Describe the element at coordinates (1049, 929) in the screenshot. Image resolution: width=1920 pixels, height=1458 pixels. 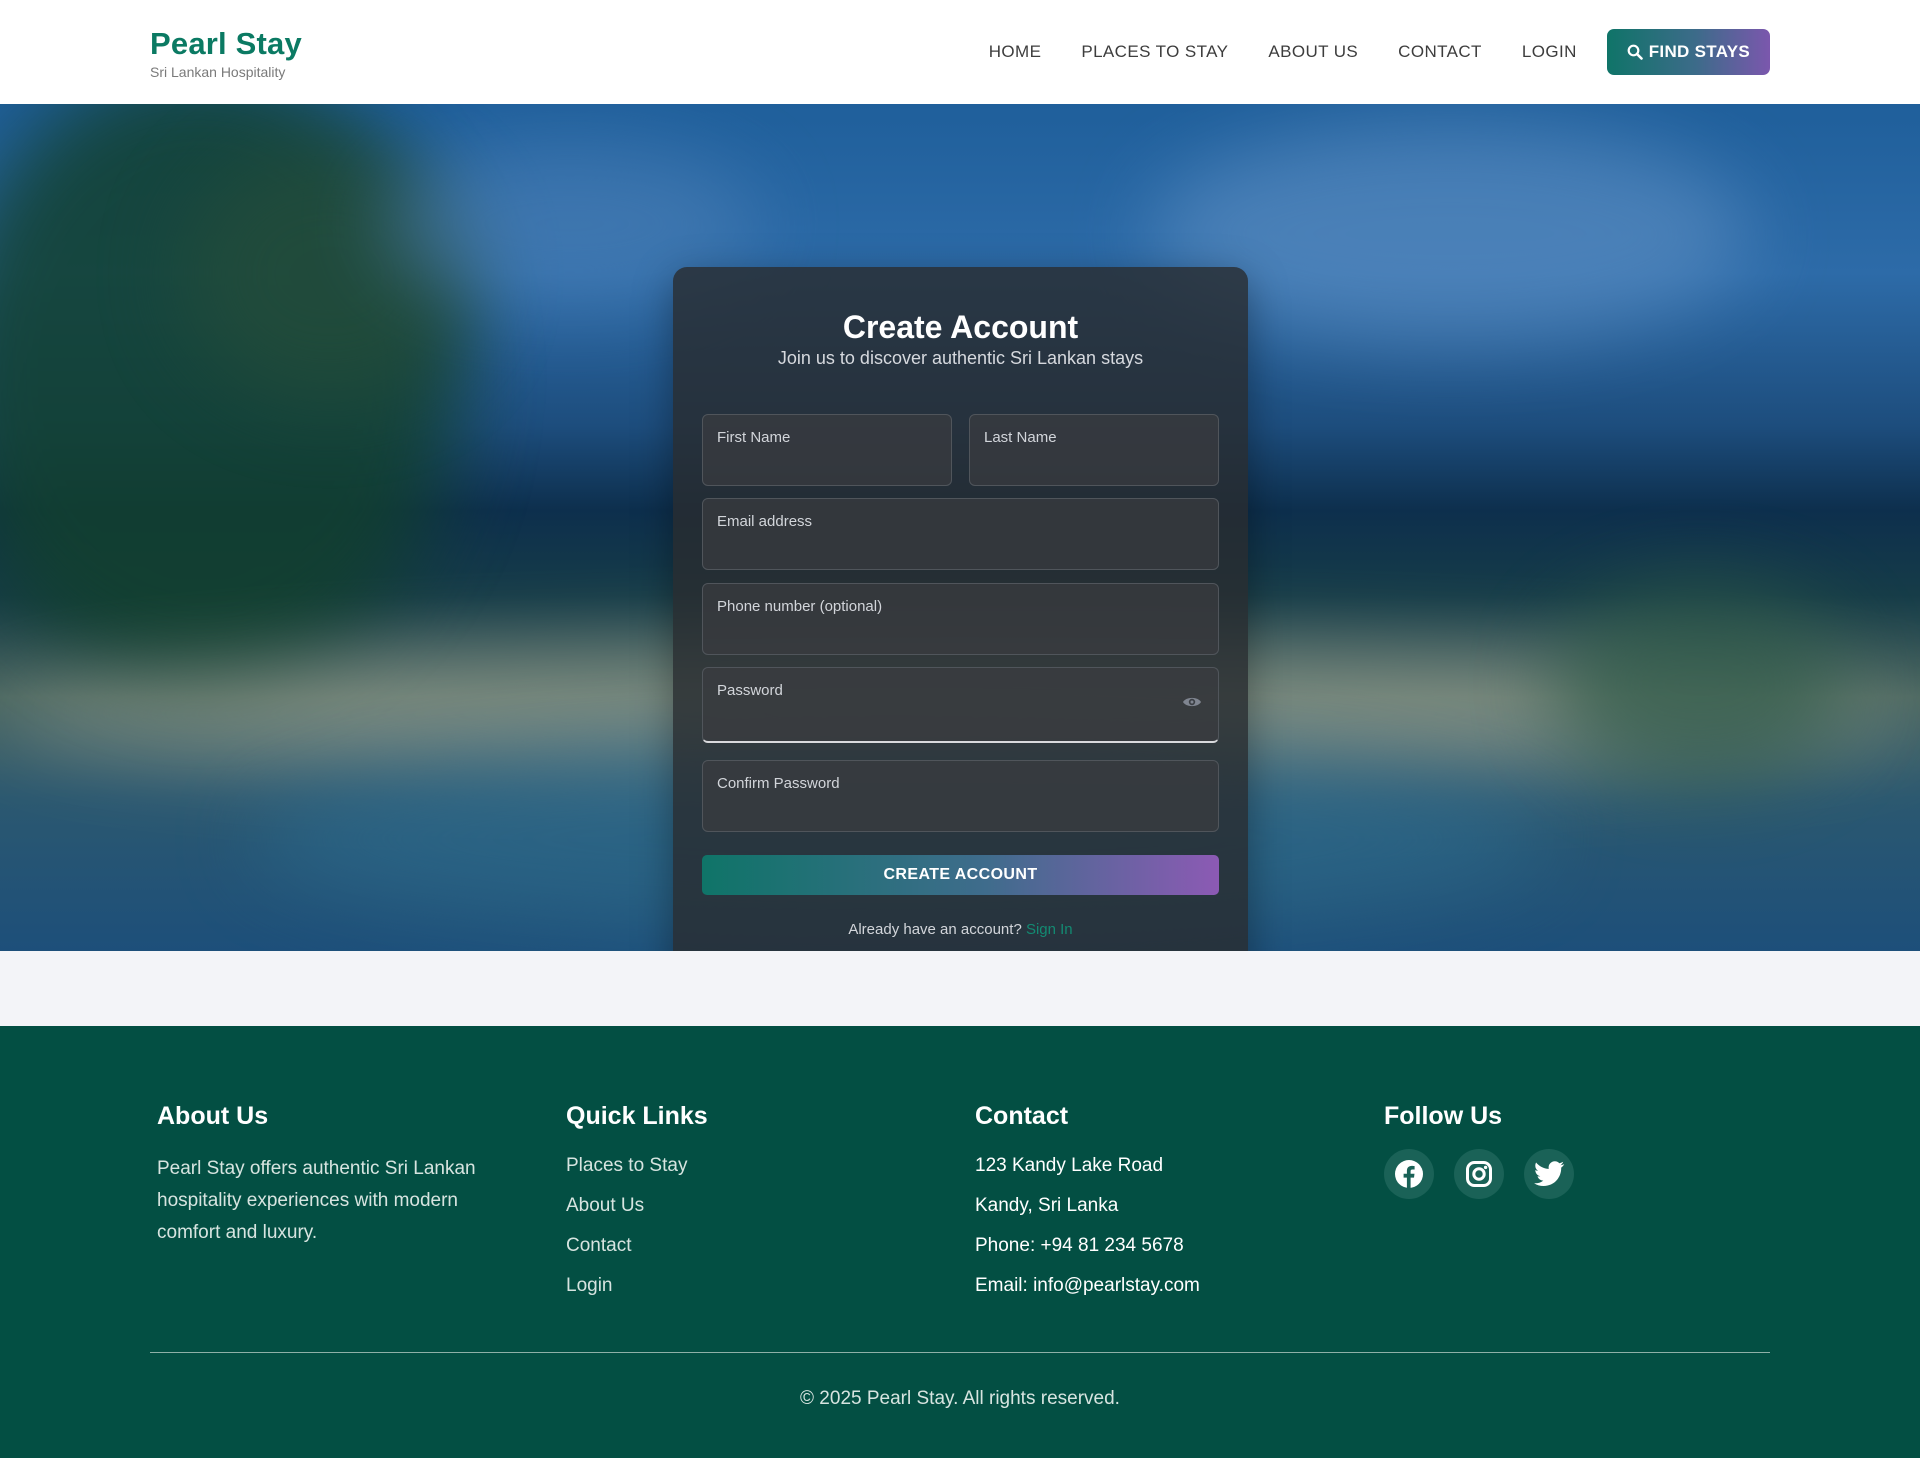
I see `signin-link: Sign In` at that location.